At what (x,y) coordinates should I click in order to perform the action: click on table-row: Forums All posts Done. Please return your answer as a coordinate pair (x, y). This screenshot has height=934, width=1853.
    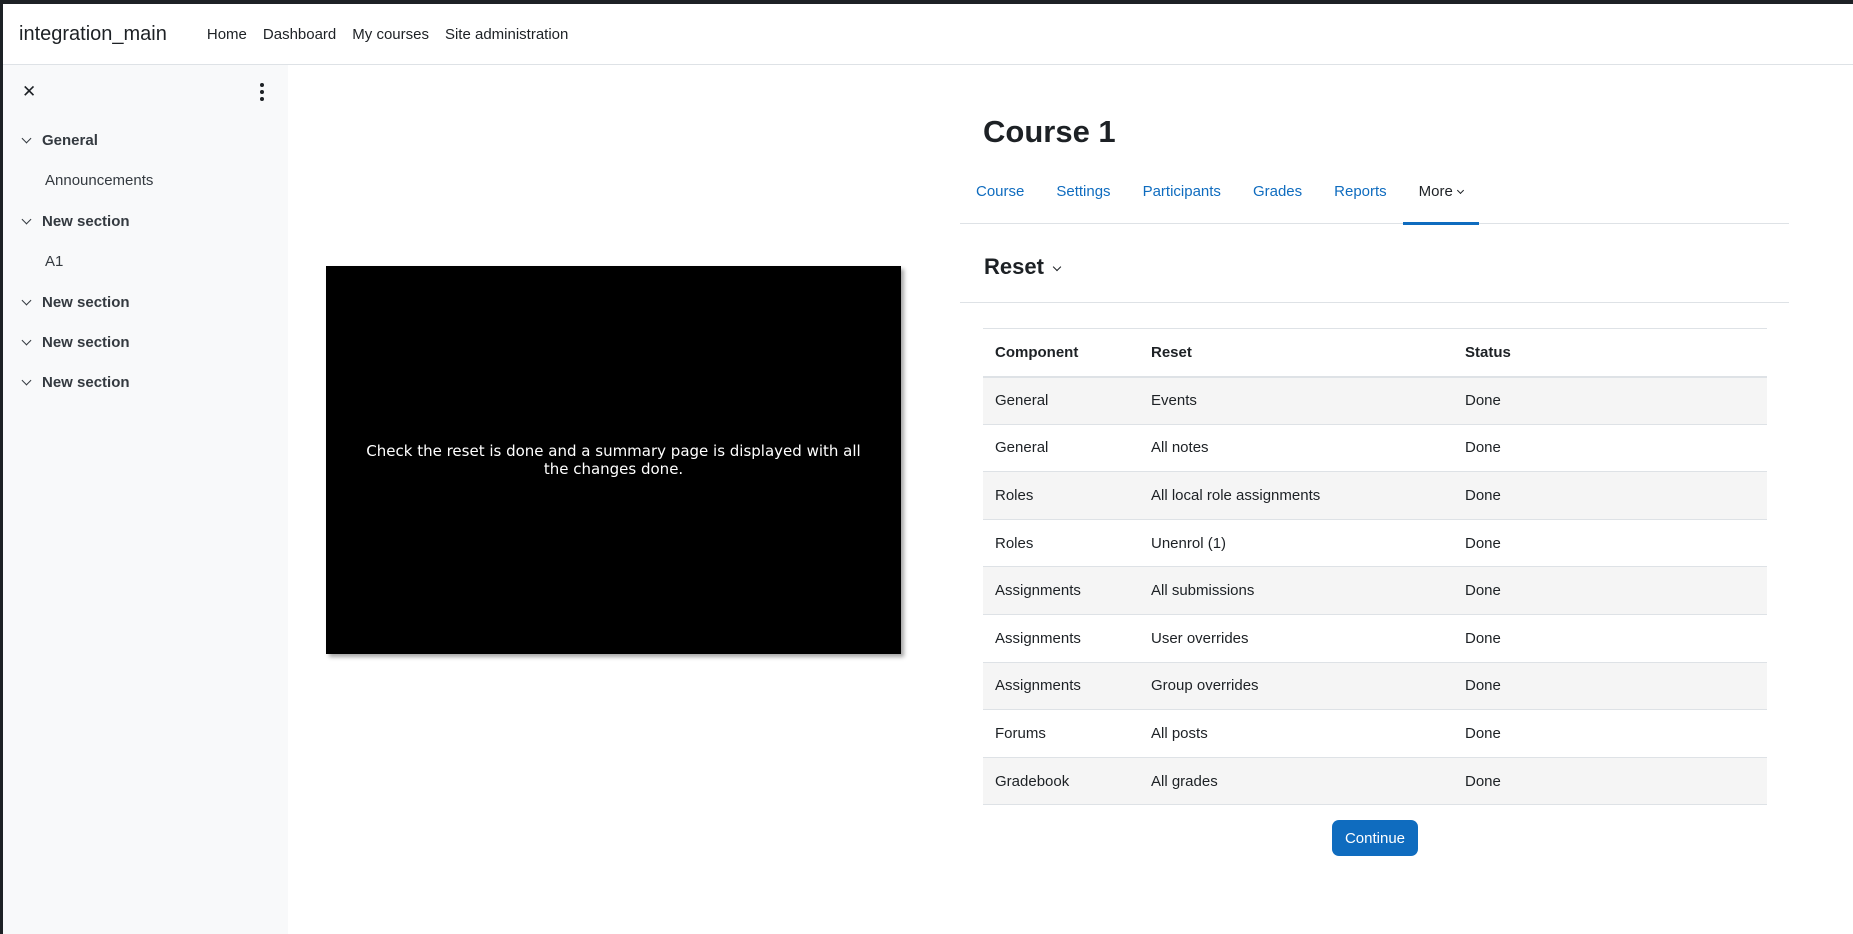
    Looking at the image, I should click on (1375, 733).